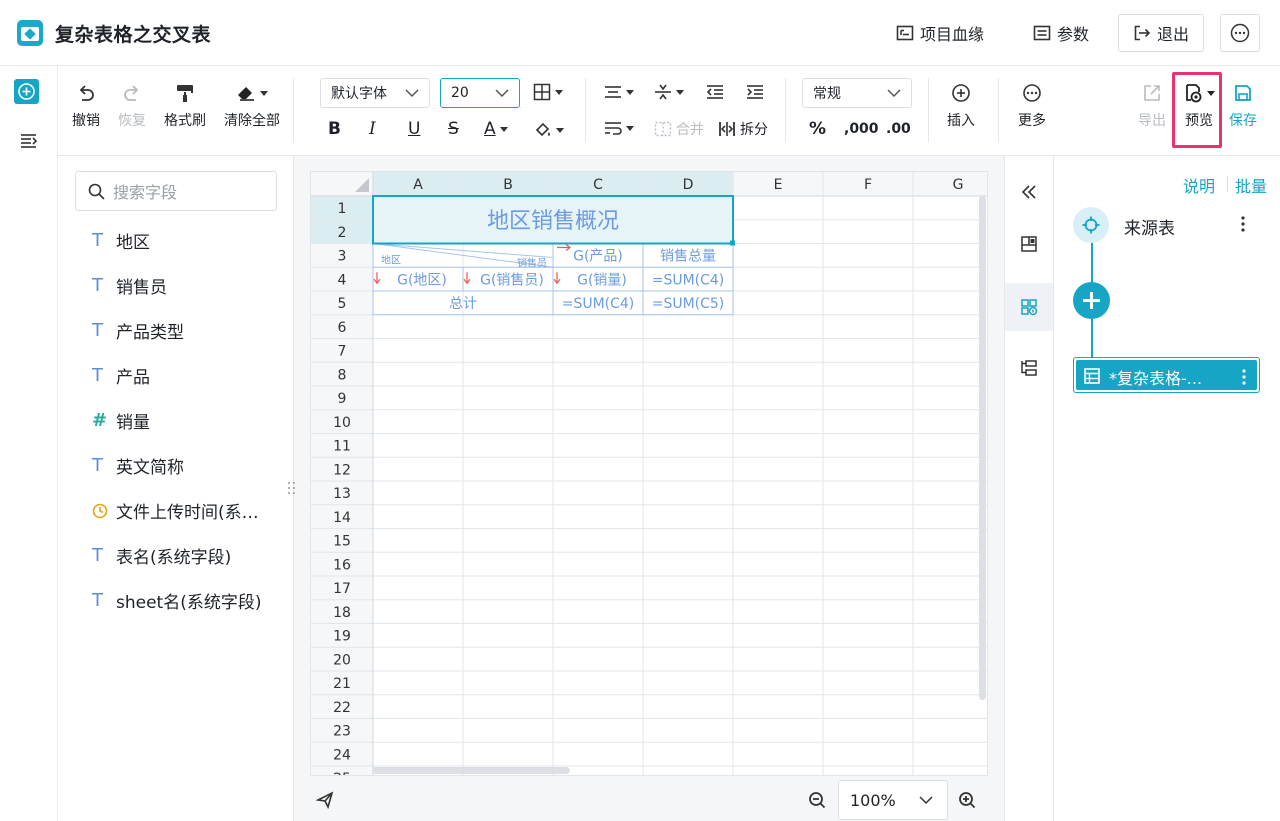 The image size is (1280, 821). I want to click on split-button: 拆分, so click(743, 129).